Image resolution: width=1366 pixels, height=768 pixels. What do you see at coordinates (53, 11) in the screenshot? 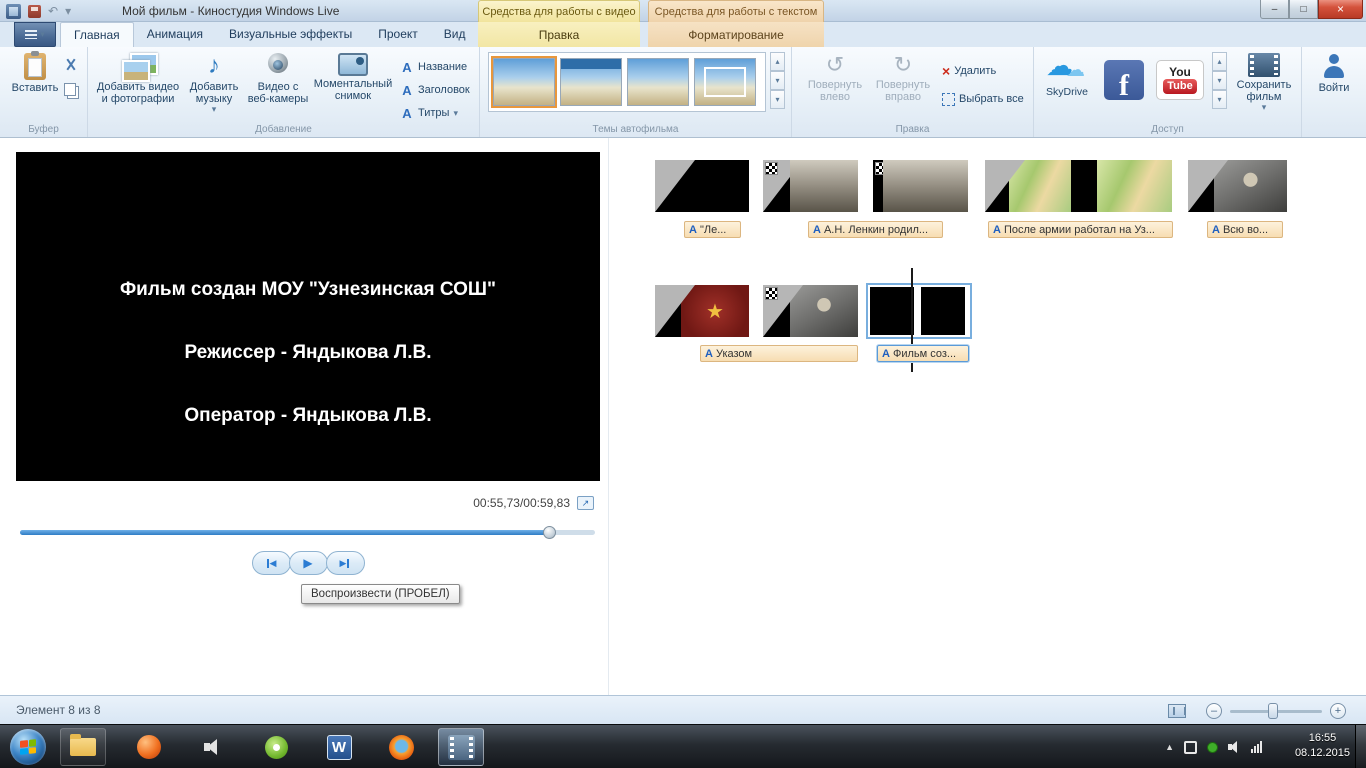
I see `undo-icon: ↶` at bounding box center [53, 11].